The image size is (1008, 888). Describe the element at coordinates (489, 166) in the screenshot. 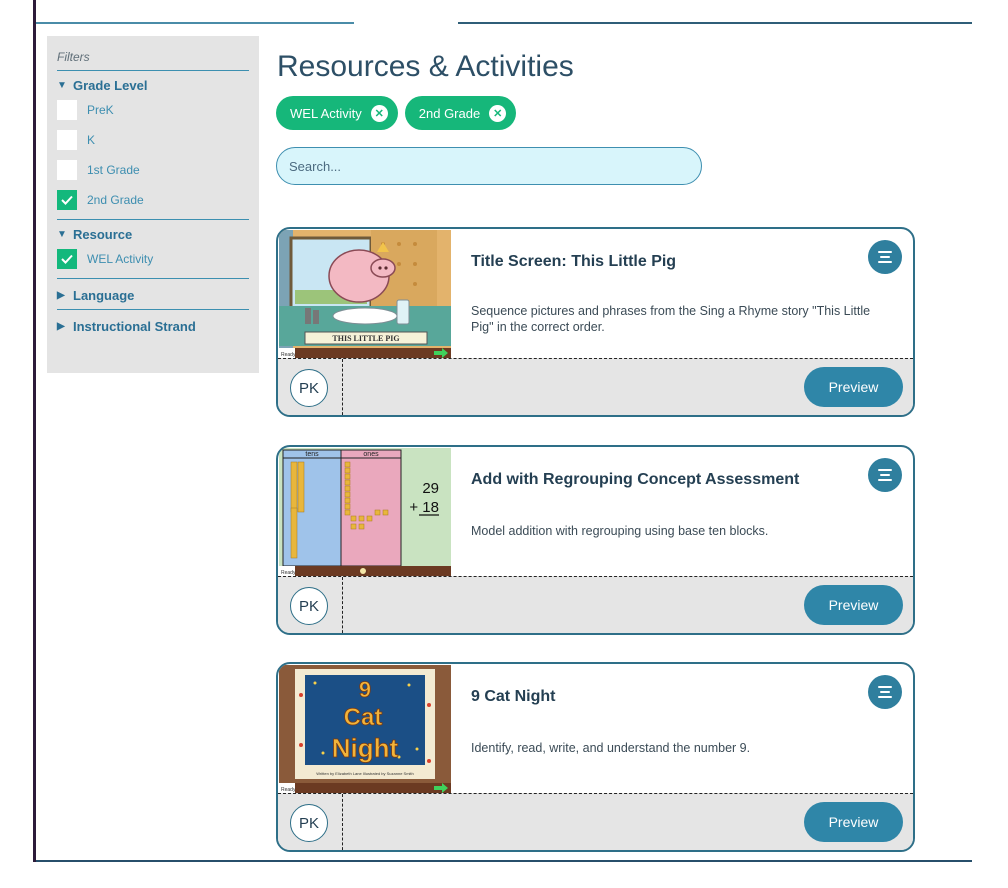

I see `search-input` at that location.